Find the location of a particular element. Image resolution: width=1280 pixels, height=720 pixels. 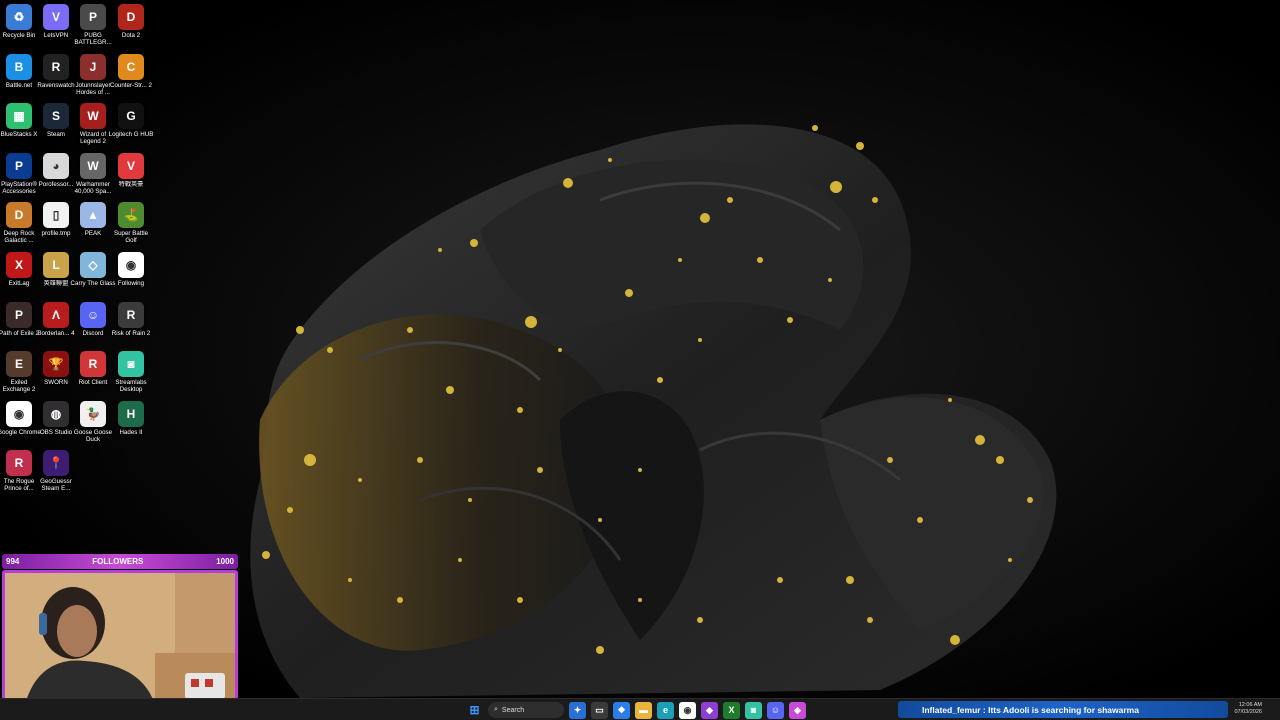

search-icon: ⌕ is located at coordinates (496, 709).